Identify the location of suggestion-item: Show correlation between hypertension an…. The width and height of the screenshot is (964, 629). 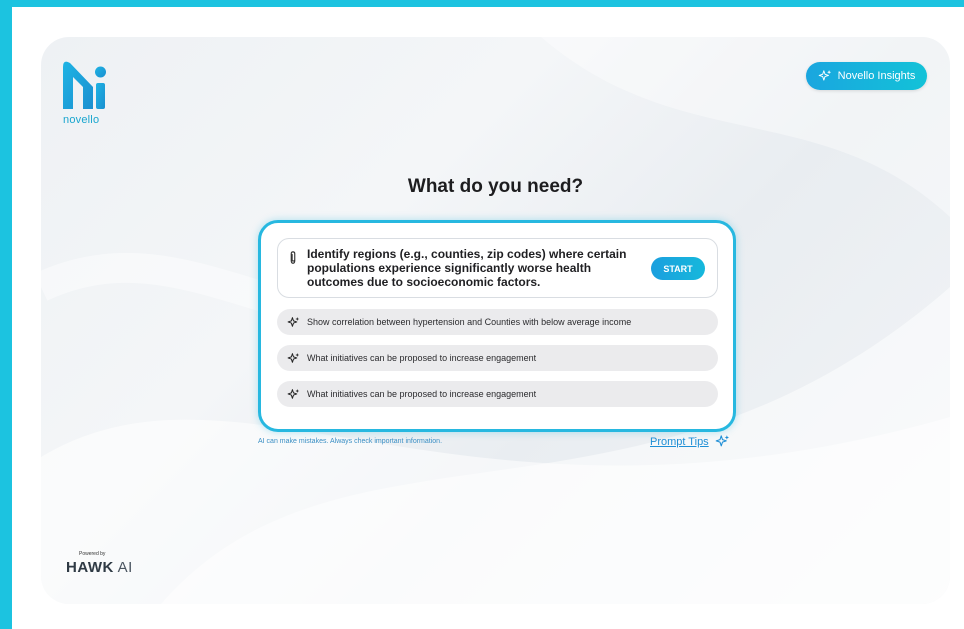
(497, 322).